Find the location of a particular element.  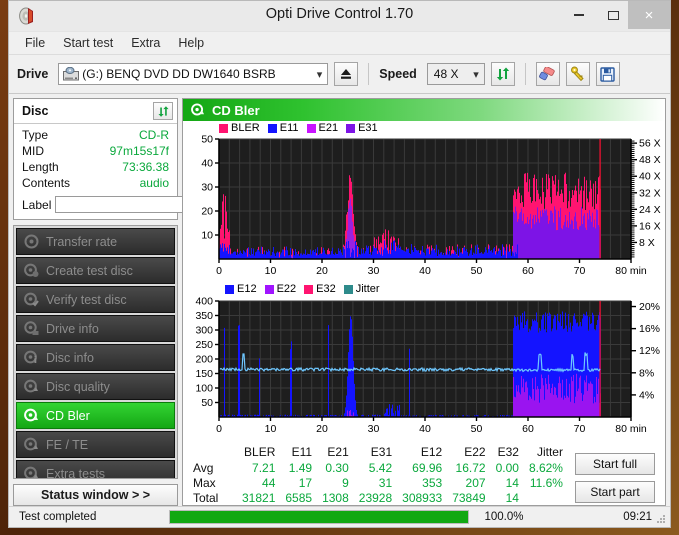

sidebar-item-fe-te: FE / TE is located at coordinates (95, 444).